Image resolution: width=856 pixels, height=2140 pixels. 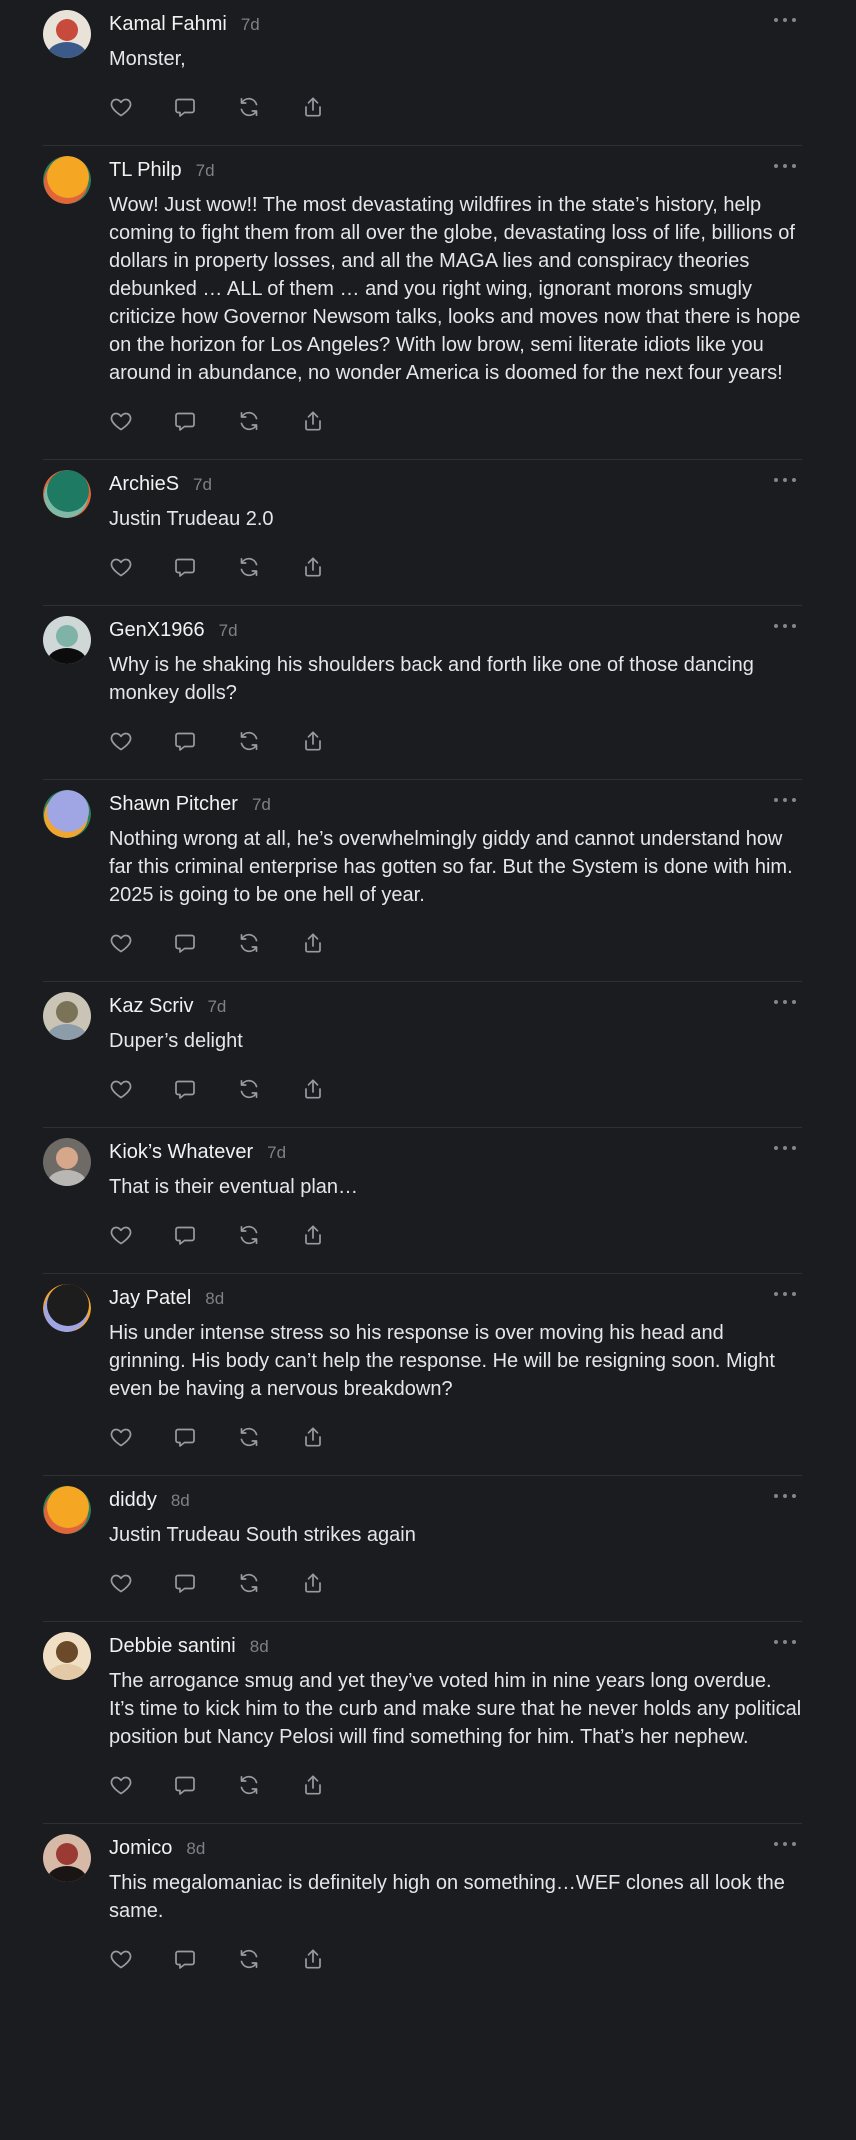 What do you see at coordinates (144, 484) in the screenshot?
I see `comment-author: ArchieS` at bounding box center [144, 484].